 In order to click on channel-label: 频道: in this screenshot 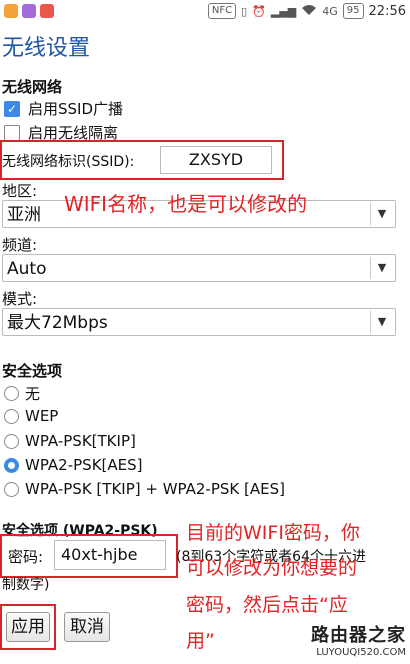, I will do `click(20, 245)`.